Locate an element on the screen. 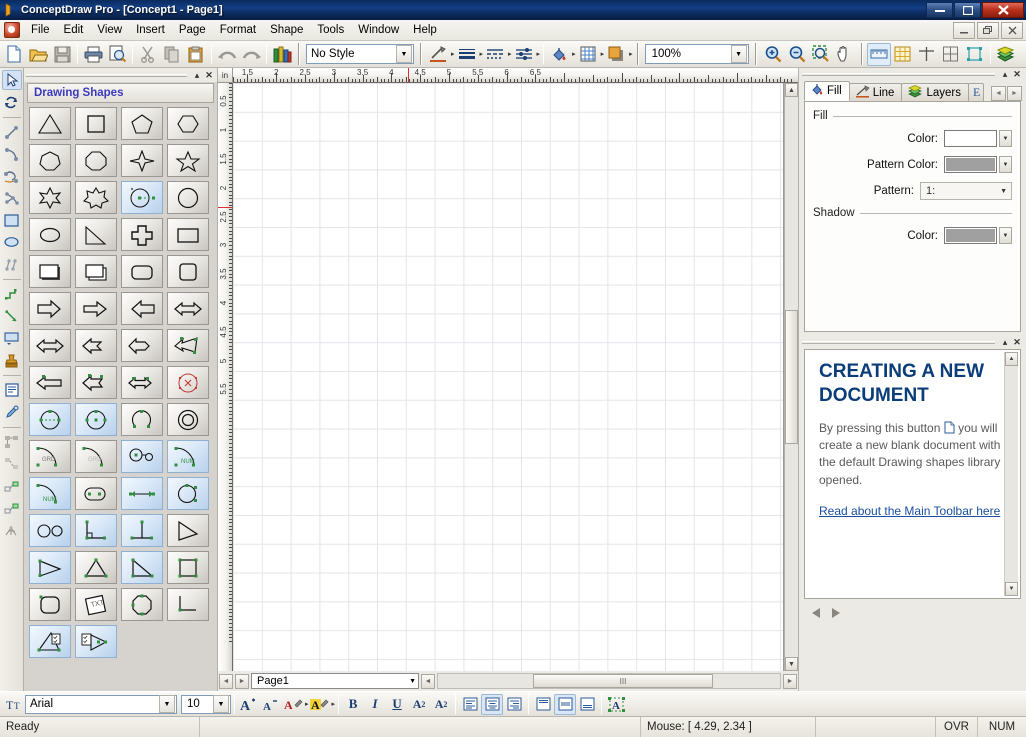  hscroll-right-button: ► is located at coordinates (790, 681).